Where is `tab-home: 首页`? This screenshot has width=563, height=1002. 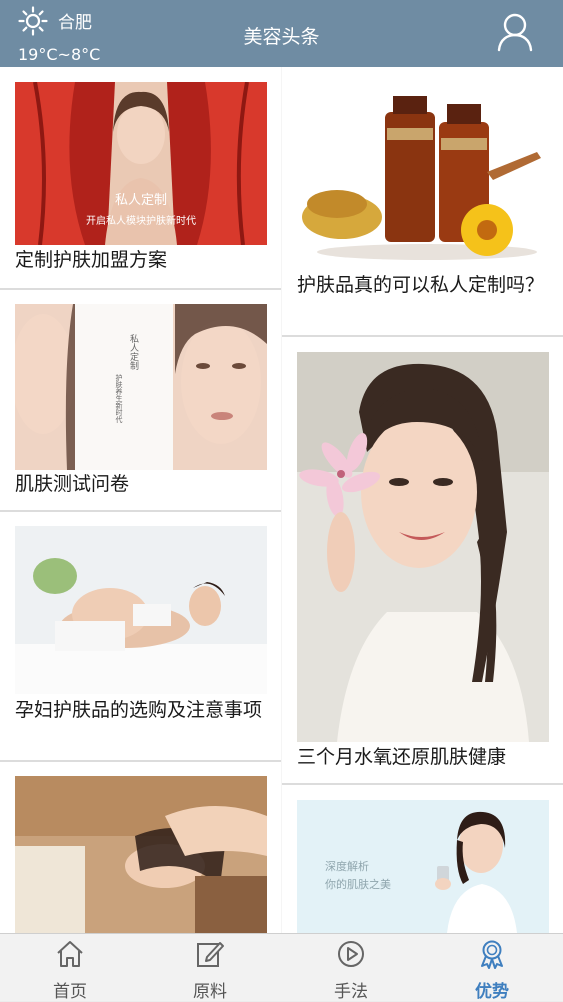
tab-home: 首页 is located at coordinates (70, 968).